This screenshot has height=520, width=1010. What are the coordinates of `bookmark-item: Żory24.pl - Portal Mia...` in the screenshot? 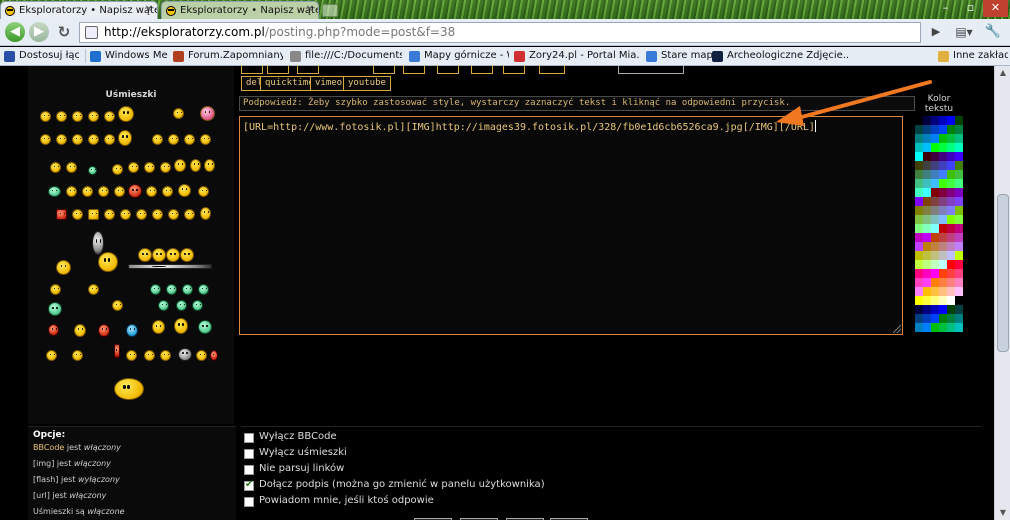 It's located at (577, 57).